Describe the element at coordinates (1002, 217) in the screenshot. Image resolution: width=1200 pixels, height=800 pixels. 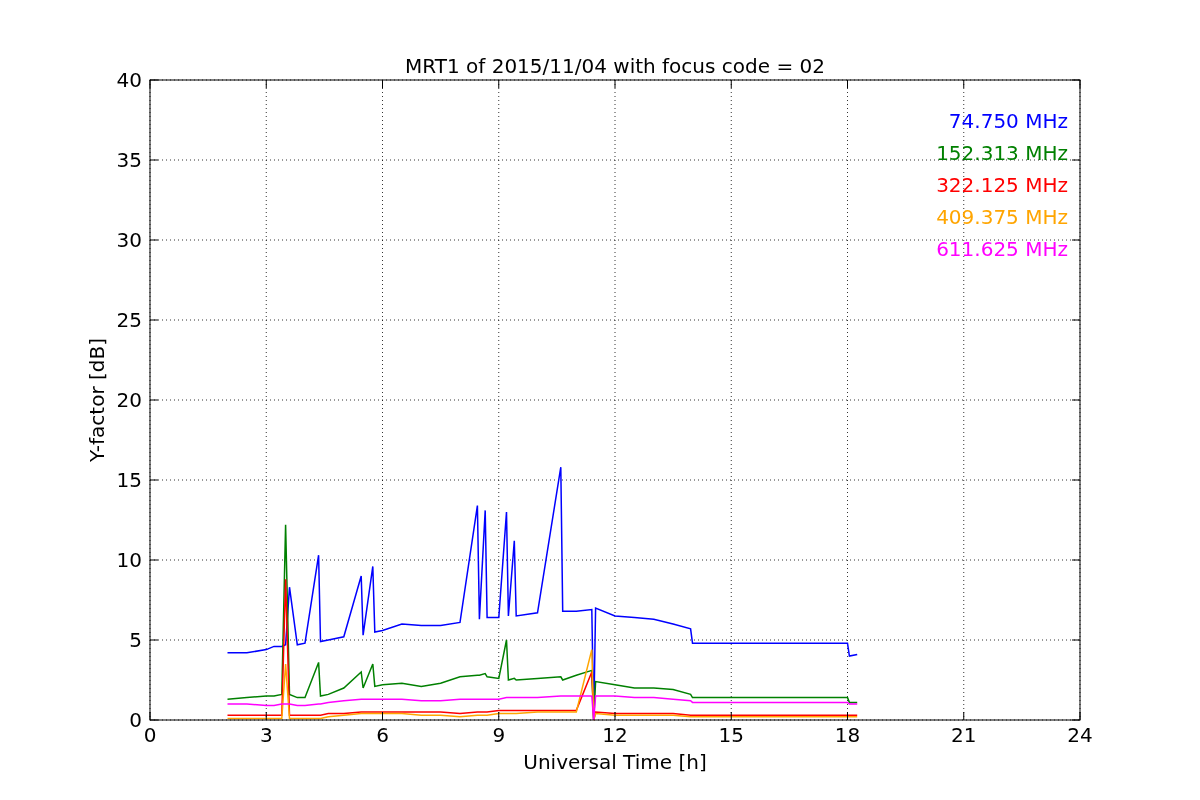
I see `legend-label: 409.375 MHz` at that location.